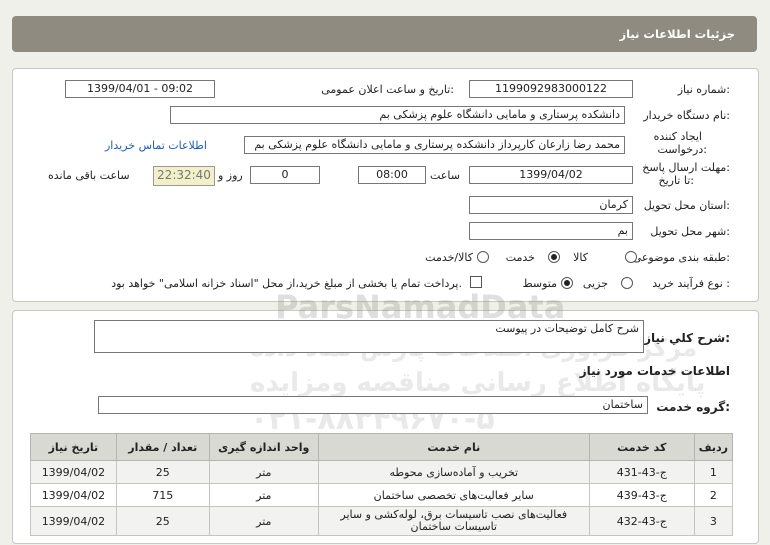 The image size is (770, 545). I want to click on process-option-medium-label: متوسط, so click(539, 283).